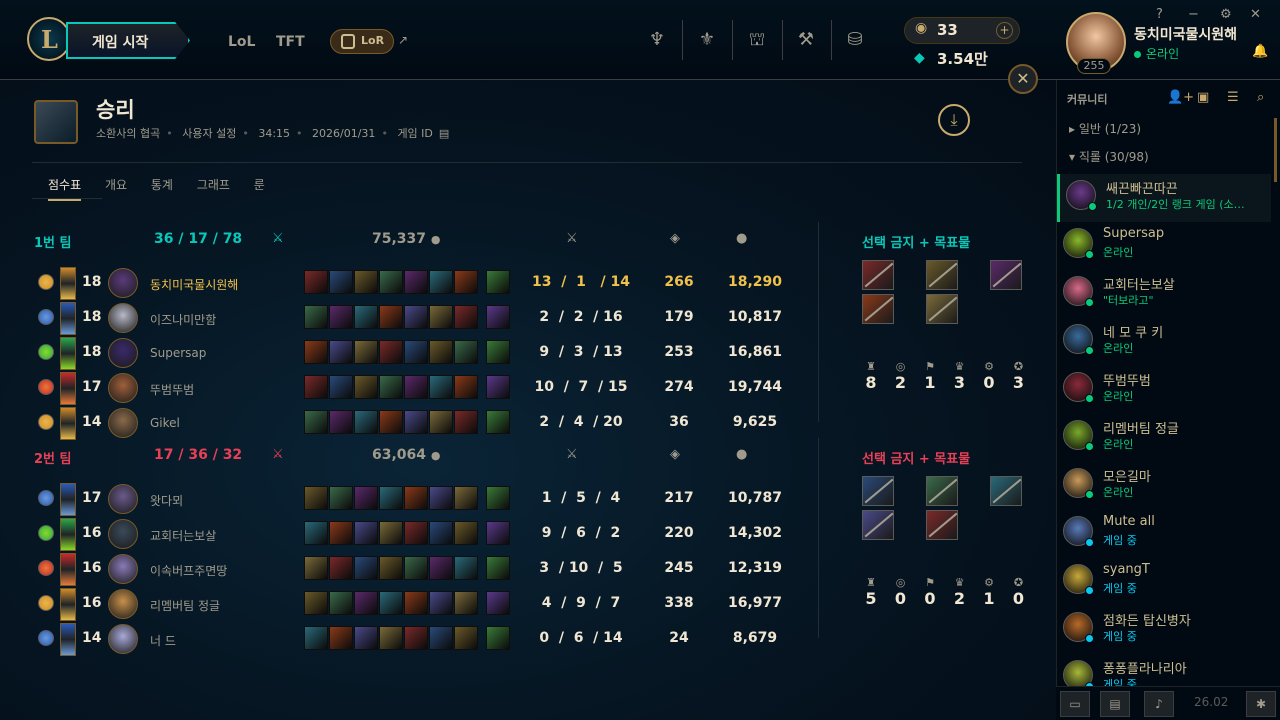  What do you see at coordinates (806, 40) in the screenshot?
I see `loot-icon: ⚒` at bounding box center [806, 40].